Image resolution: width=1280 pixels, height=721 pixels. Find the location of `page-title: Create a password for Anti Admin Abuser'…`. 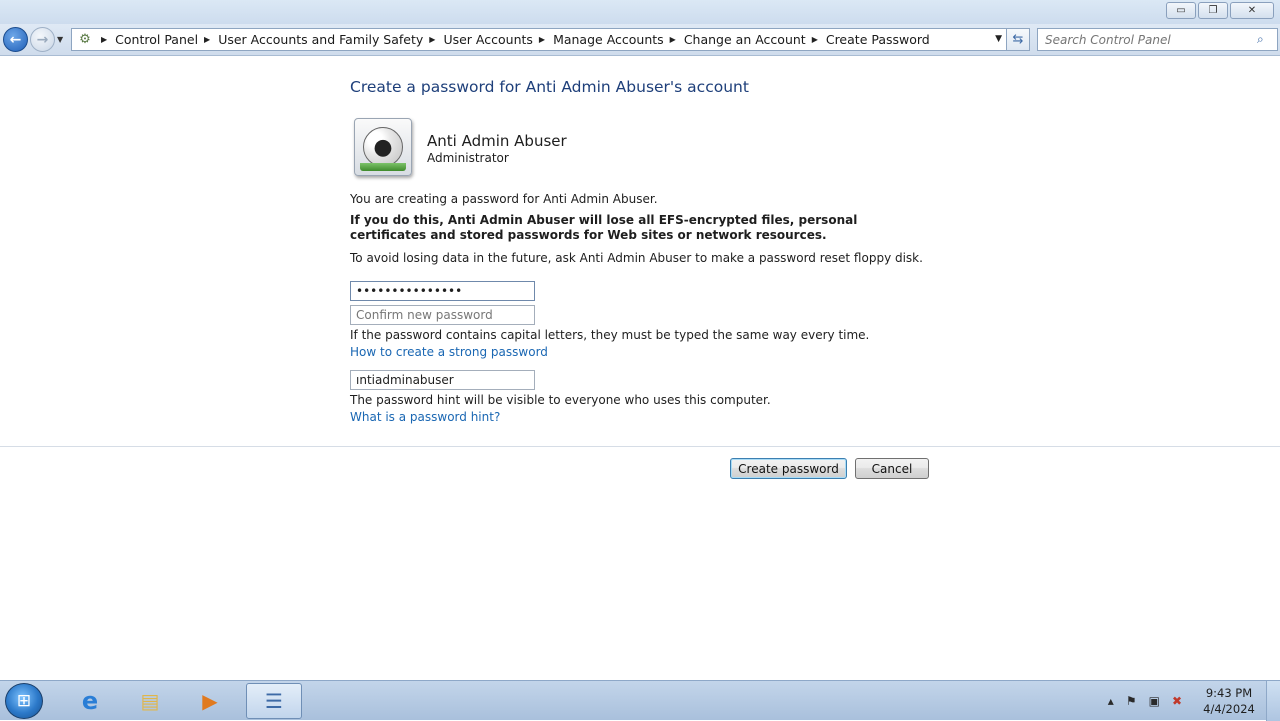

page-title: Create a password for Anti Admin Abuser'… is located at coordinates (549, 87).